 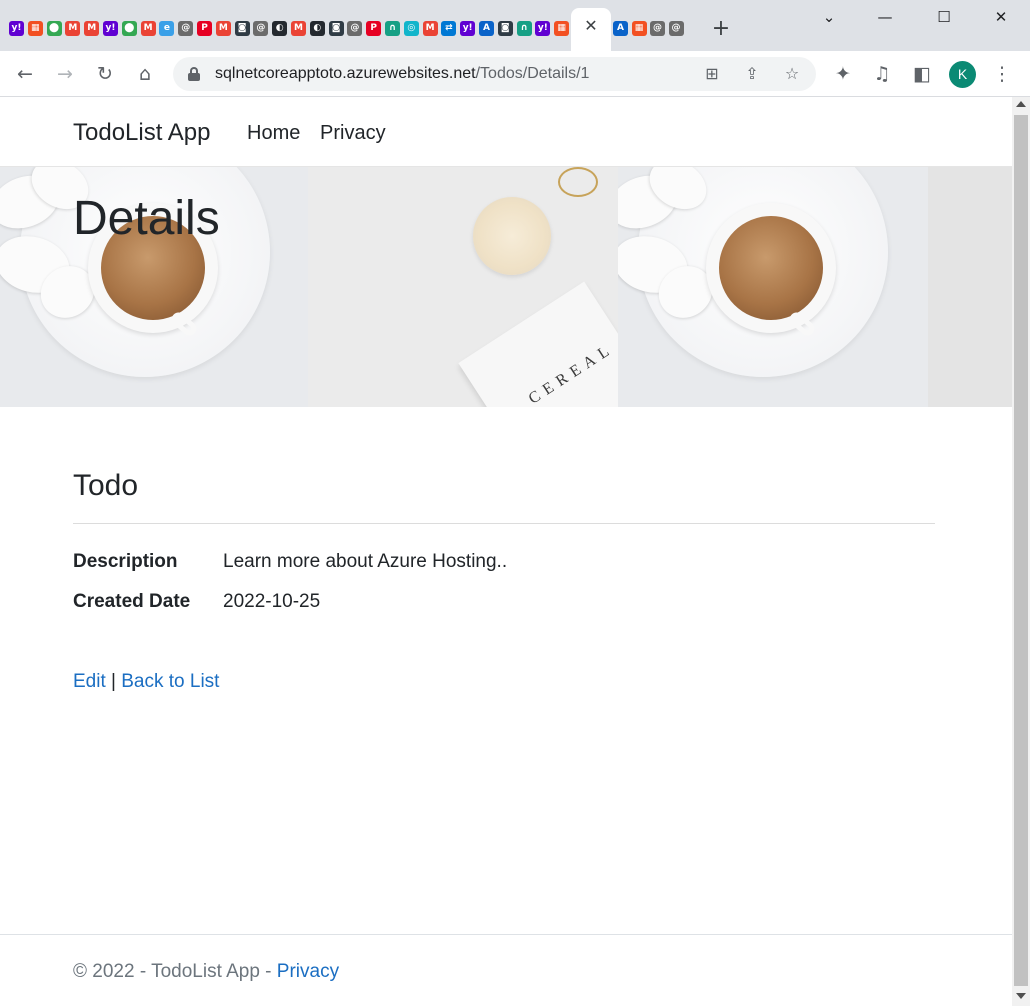 What do you see at coordinates (170, 681) in the screenshot?
I see `back-to-list-link: Back to List` at bounding box center [170, 681].